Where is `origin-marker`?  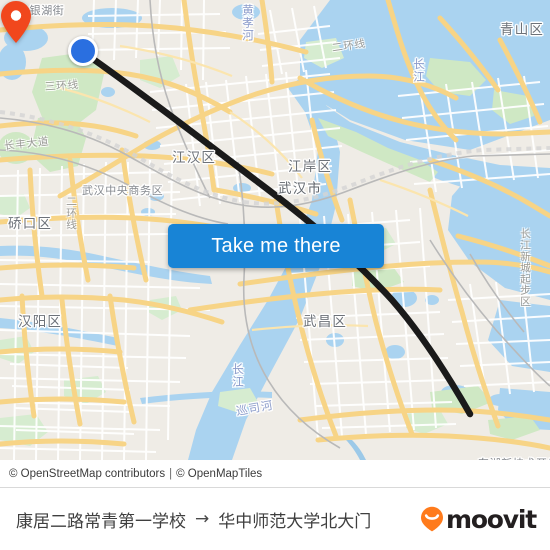
origin-marker is located at coordinates (83, 51).